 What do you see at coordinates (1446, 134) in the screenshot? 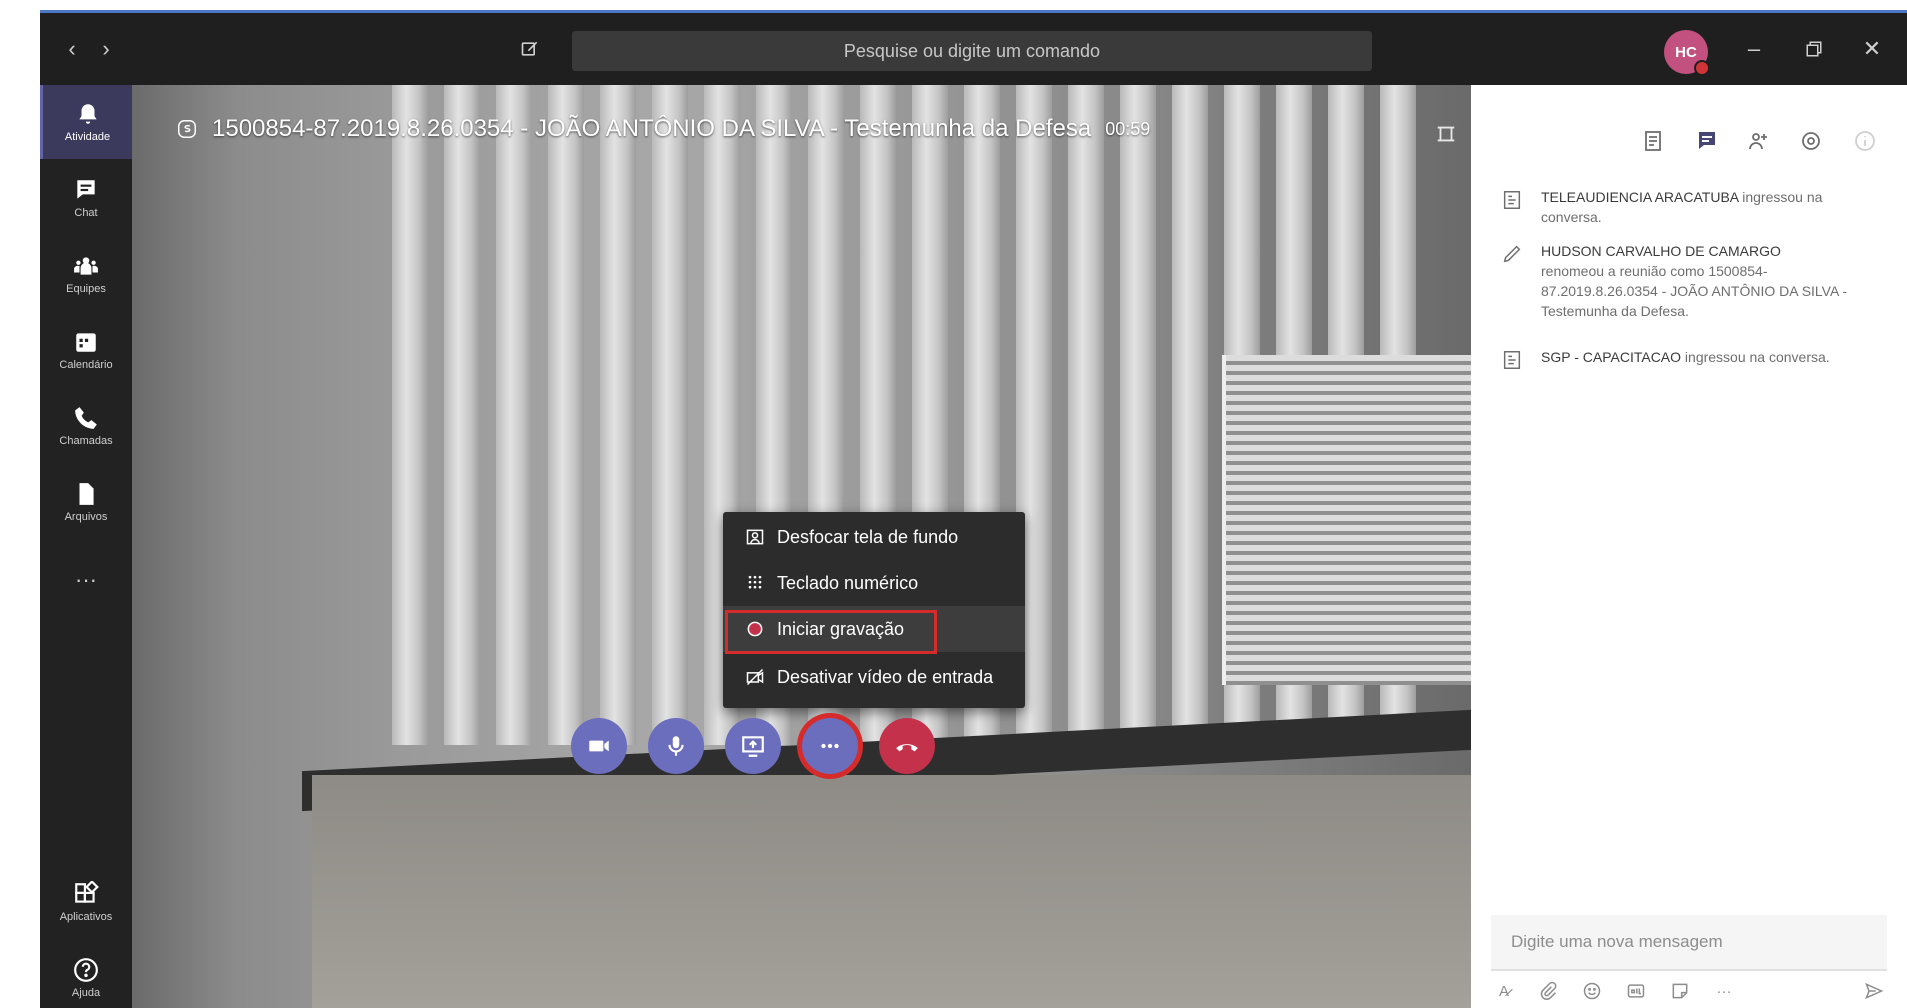
I see `fullscreen-icon` at bounding box center [1446, 134].